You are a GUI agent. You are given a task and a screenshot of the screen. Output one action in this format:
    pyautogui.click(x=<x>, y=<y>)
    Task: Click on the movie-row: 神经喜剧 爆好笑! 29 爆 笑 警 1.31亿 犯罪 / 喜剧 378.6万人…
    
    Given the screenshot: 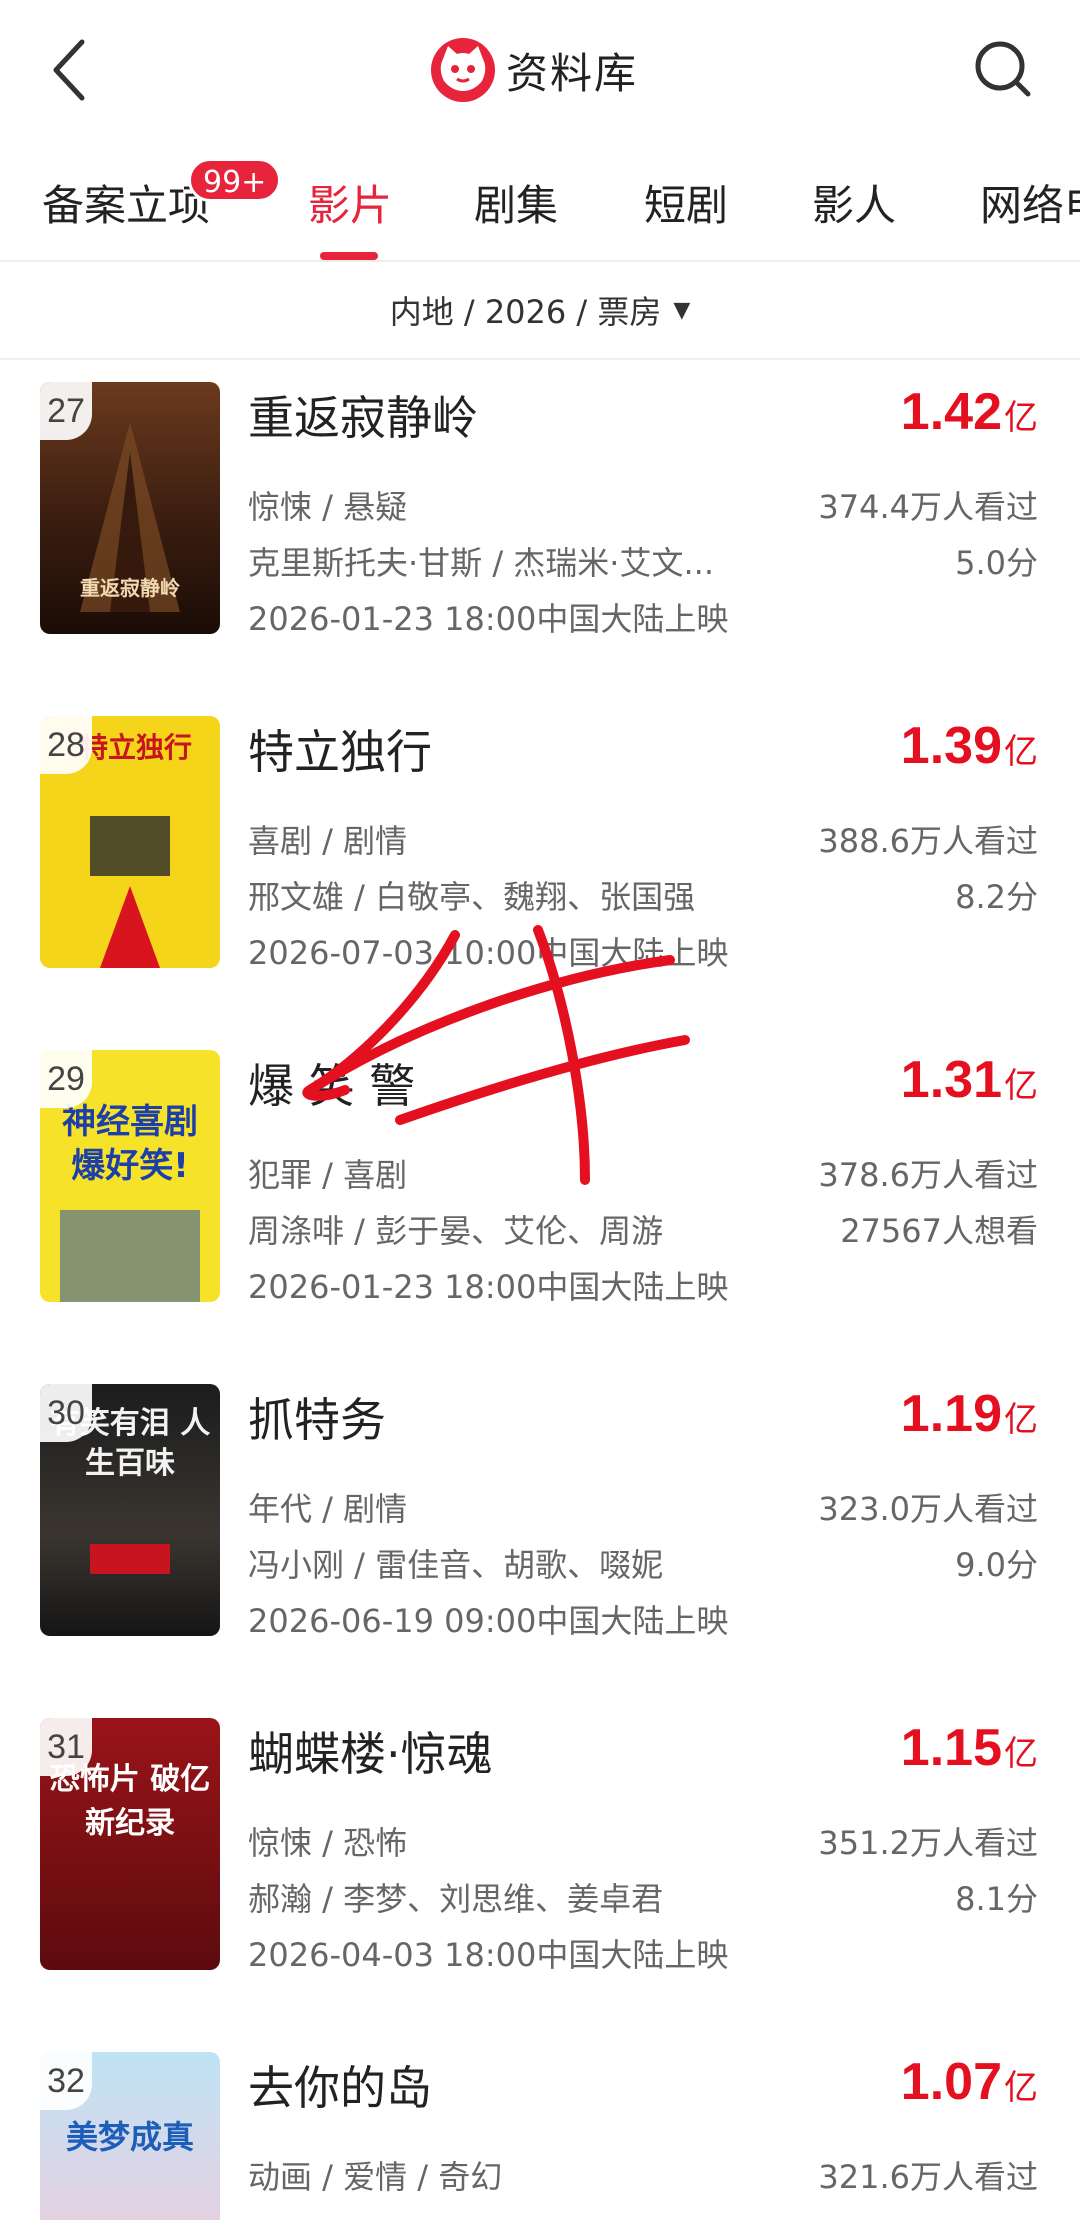 What is the action you would take?
    pyautogui.click(x=540, y=1215)
    